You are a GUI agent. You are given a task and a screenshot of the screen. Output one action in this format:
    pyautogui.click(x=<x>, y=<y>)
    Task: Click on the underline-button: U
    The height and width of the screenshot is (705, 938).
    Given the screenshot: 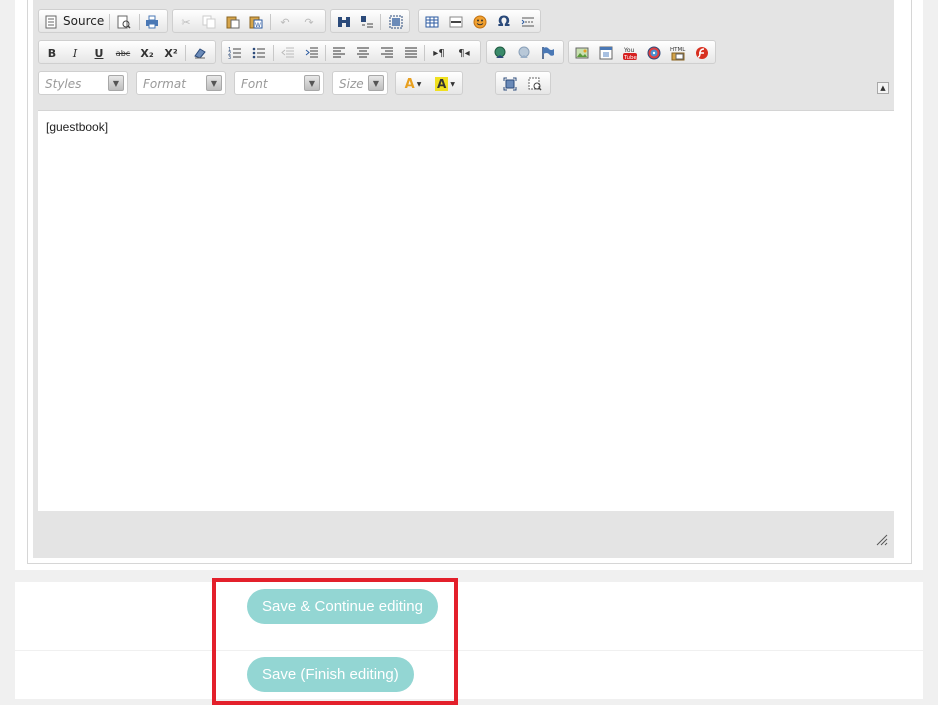 What is the action you would take?
    pyautogui.click(x=99, y=53)
    